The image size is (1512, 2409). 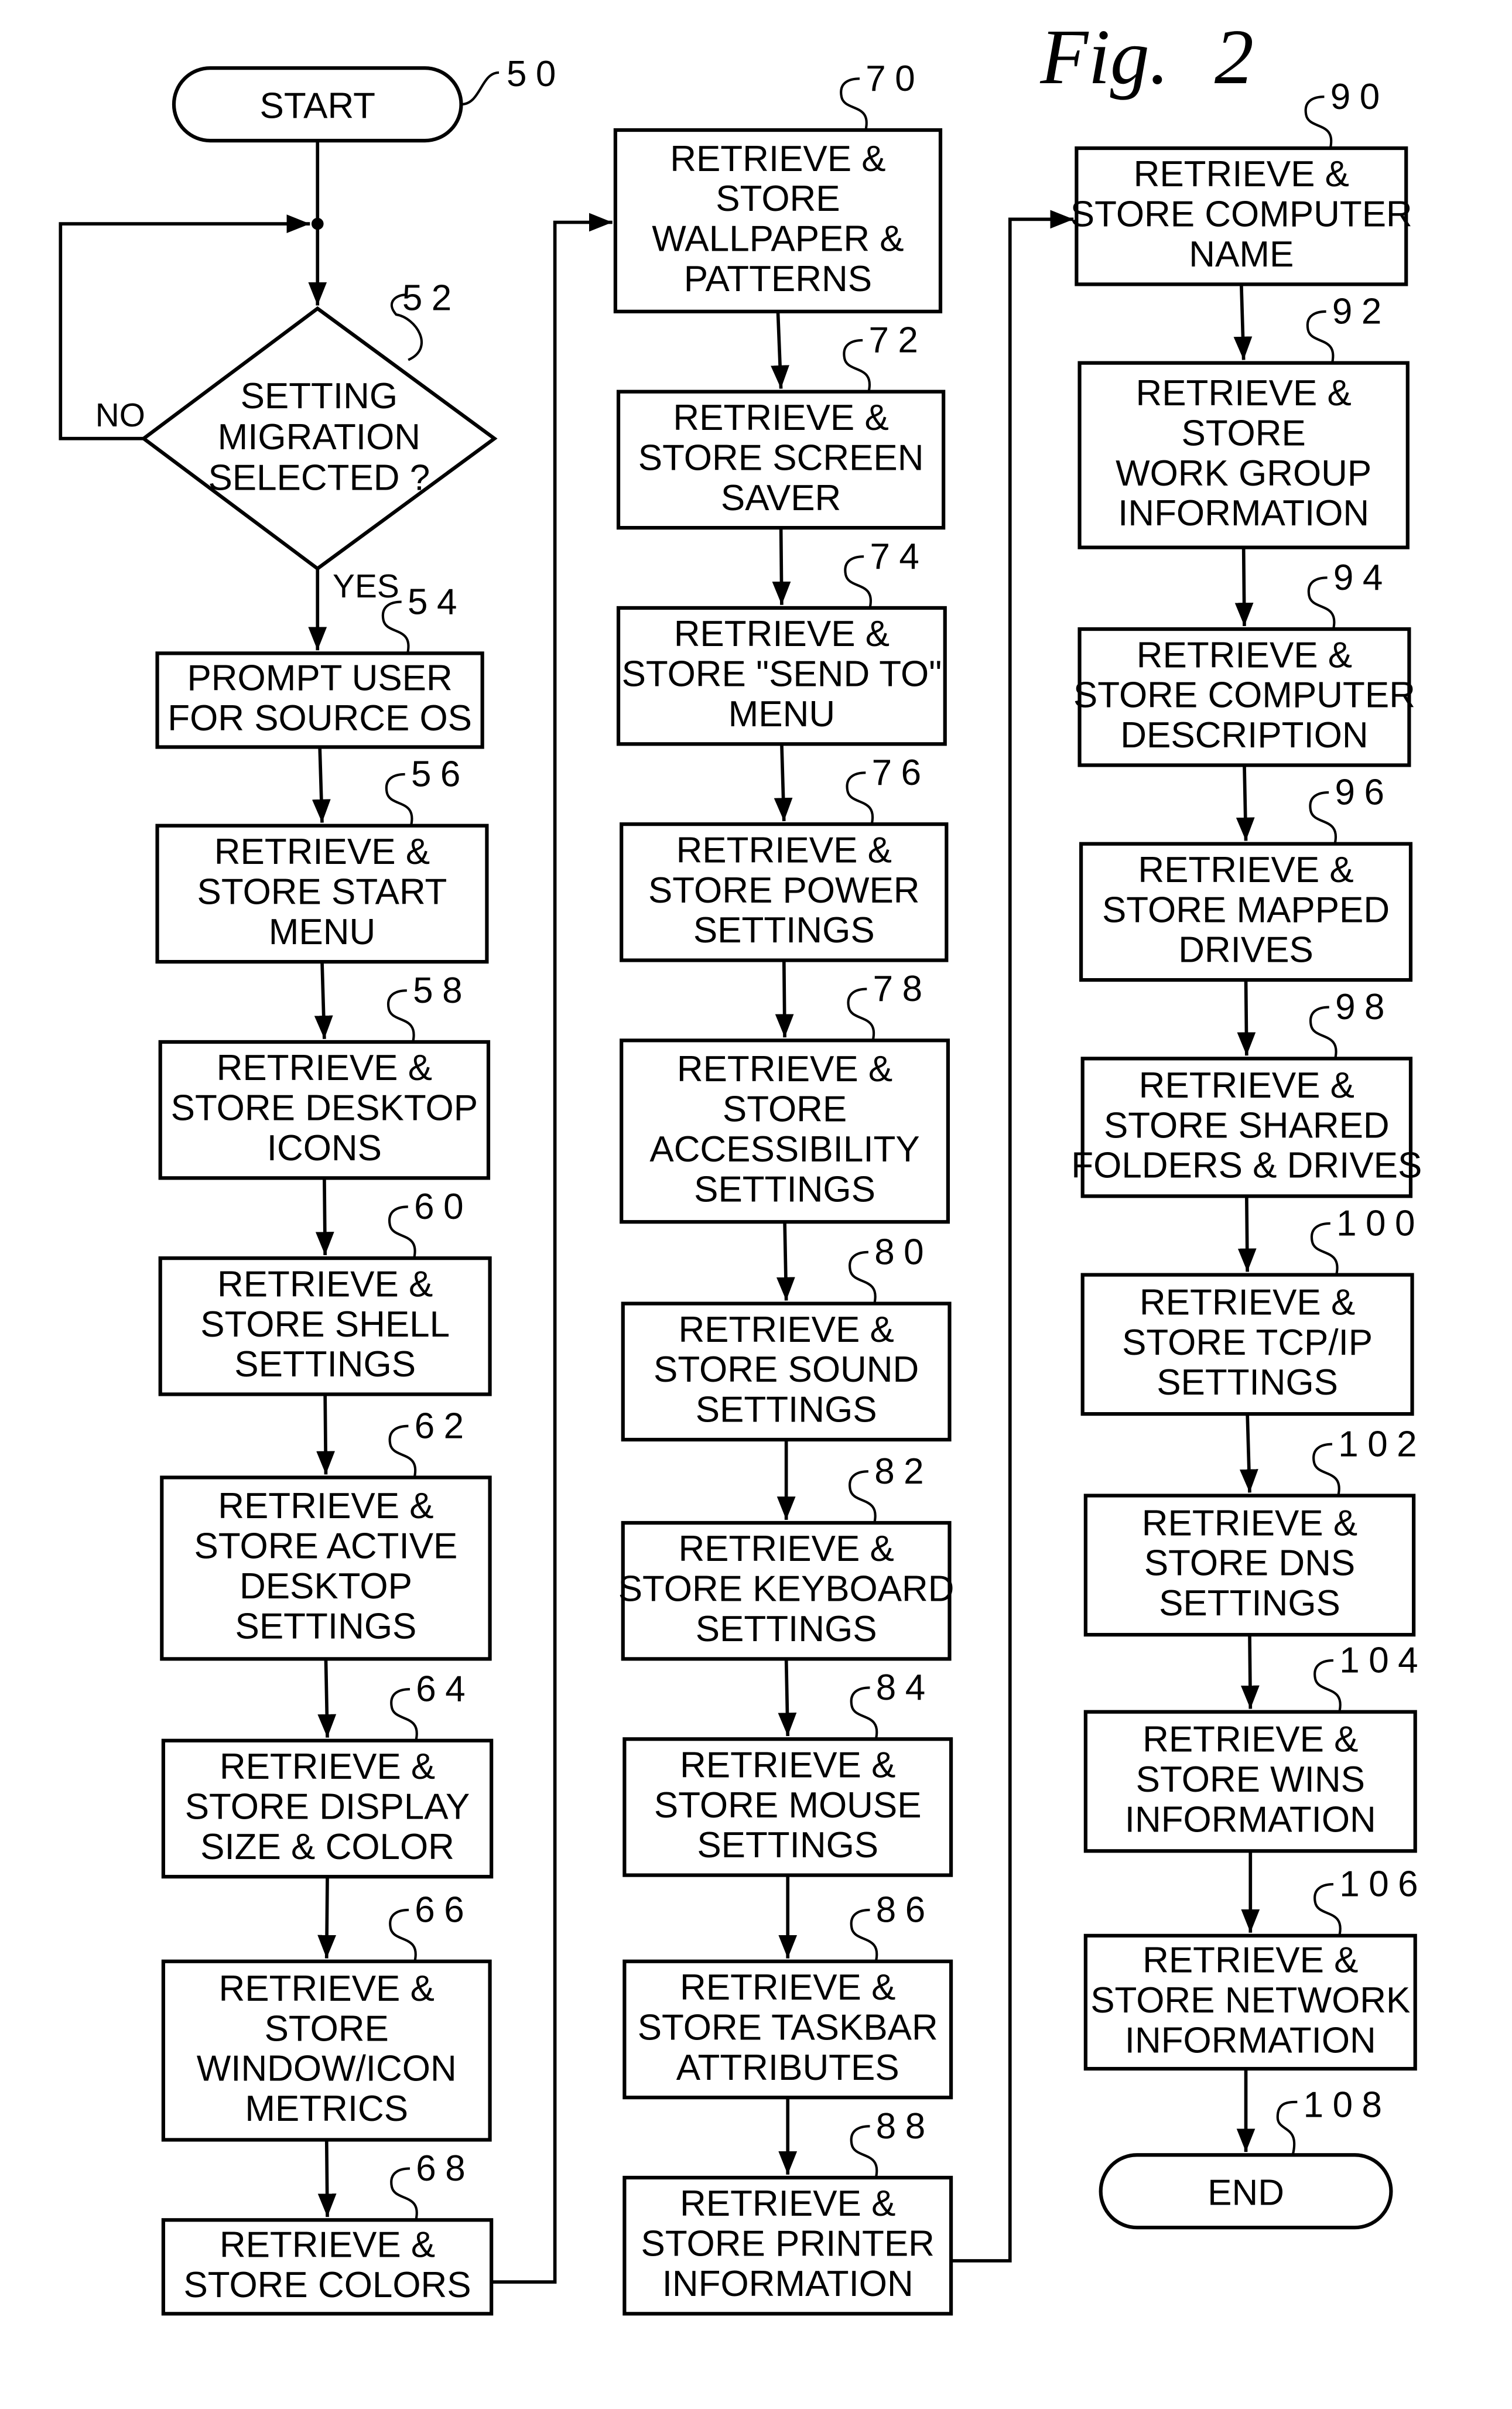 I want to click on ref-number: 102, so click(x=1382, y=1444).